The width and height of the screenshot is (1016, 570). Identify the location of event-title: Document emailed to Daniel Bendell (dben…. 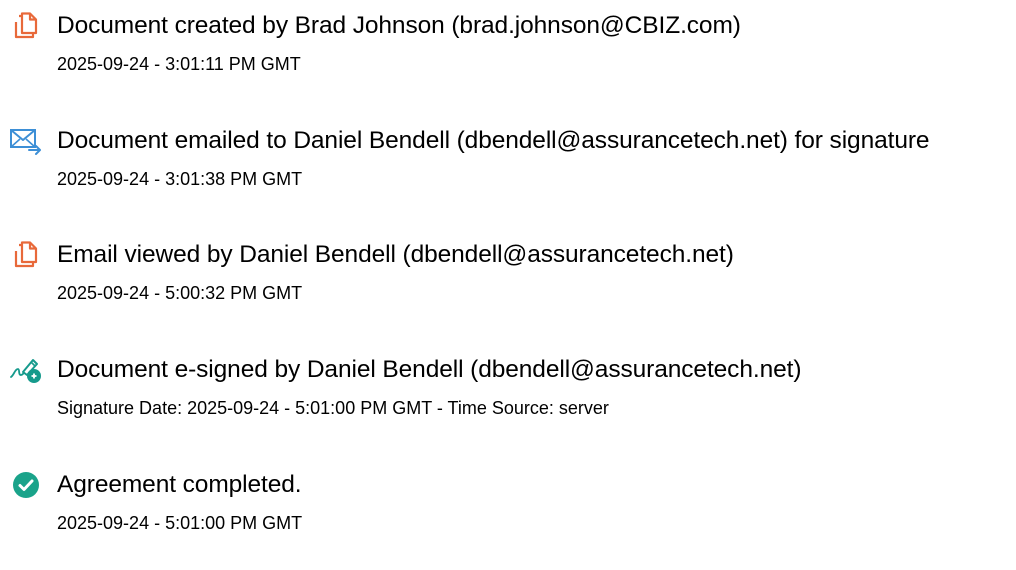
(493, 140).